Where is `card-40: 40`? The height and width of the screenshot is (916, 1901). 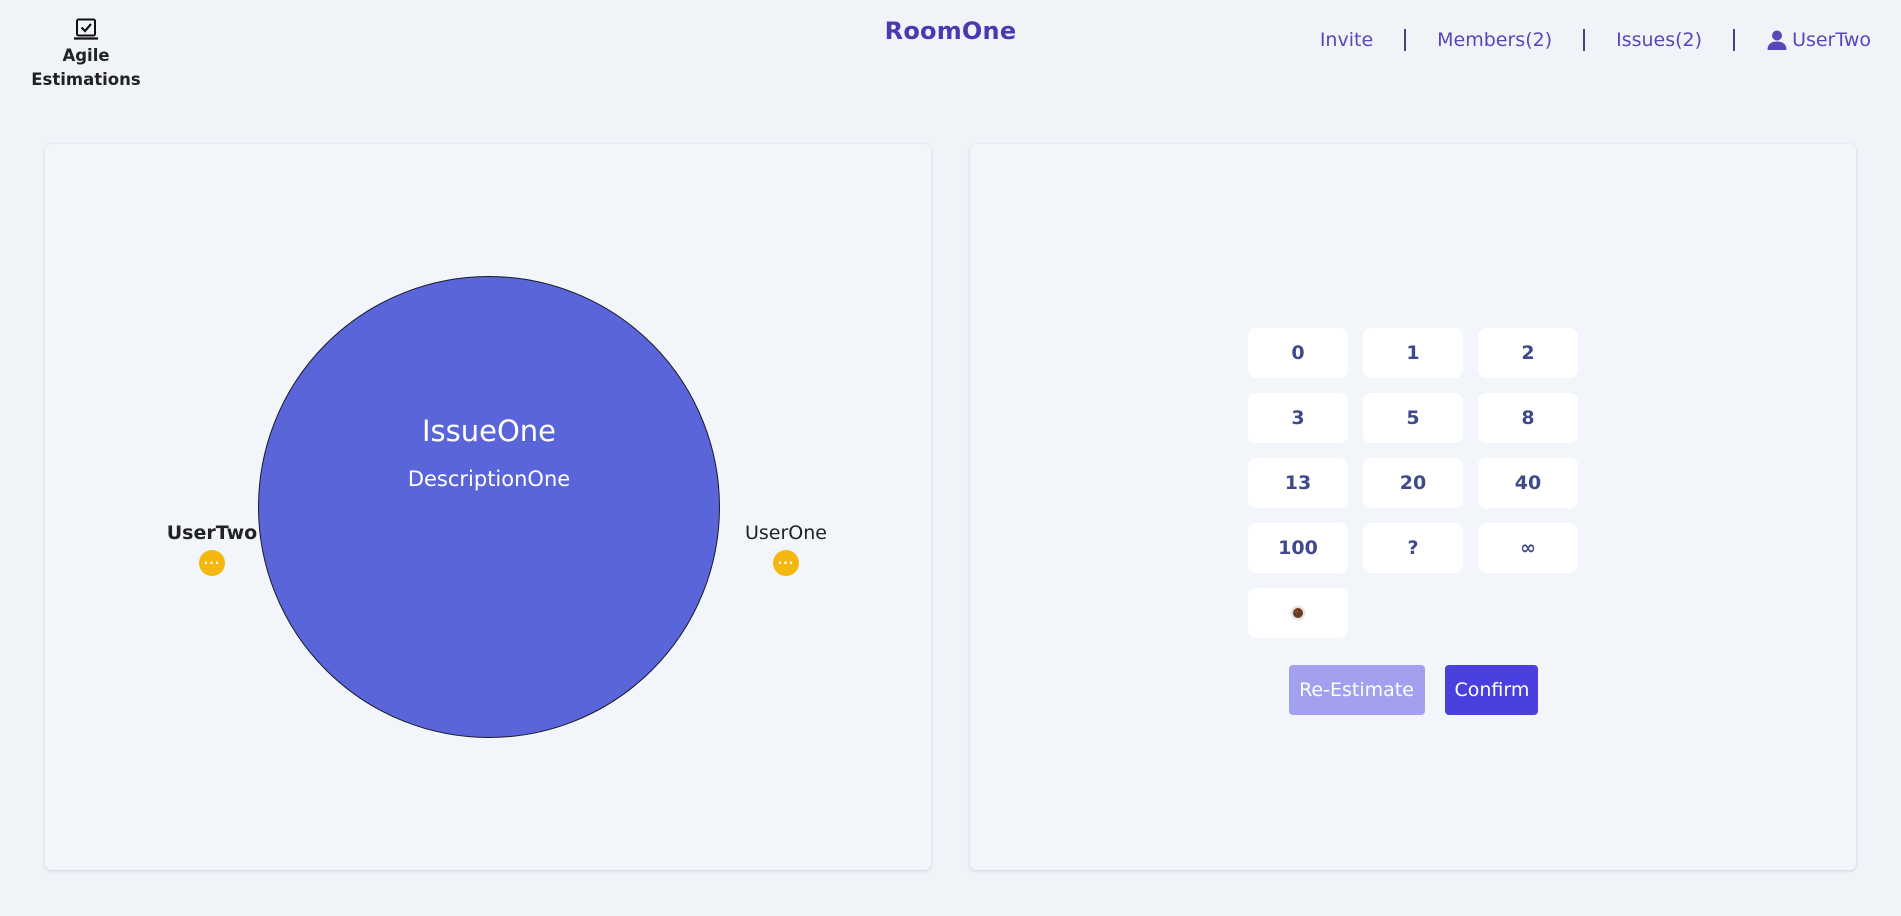 card-40: 40 is located at coordinates (1528, 483).